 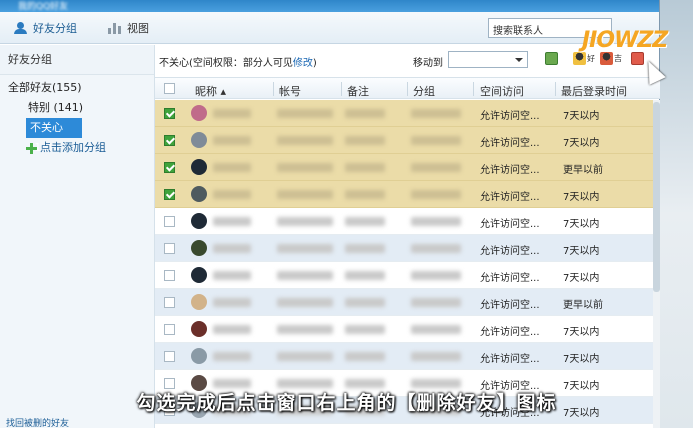 I want to click on view-button: 视图, so click(x=128, y=28).